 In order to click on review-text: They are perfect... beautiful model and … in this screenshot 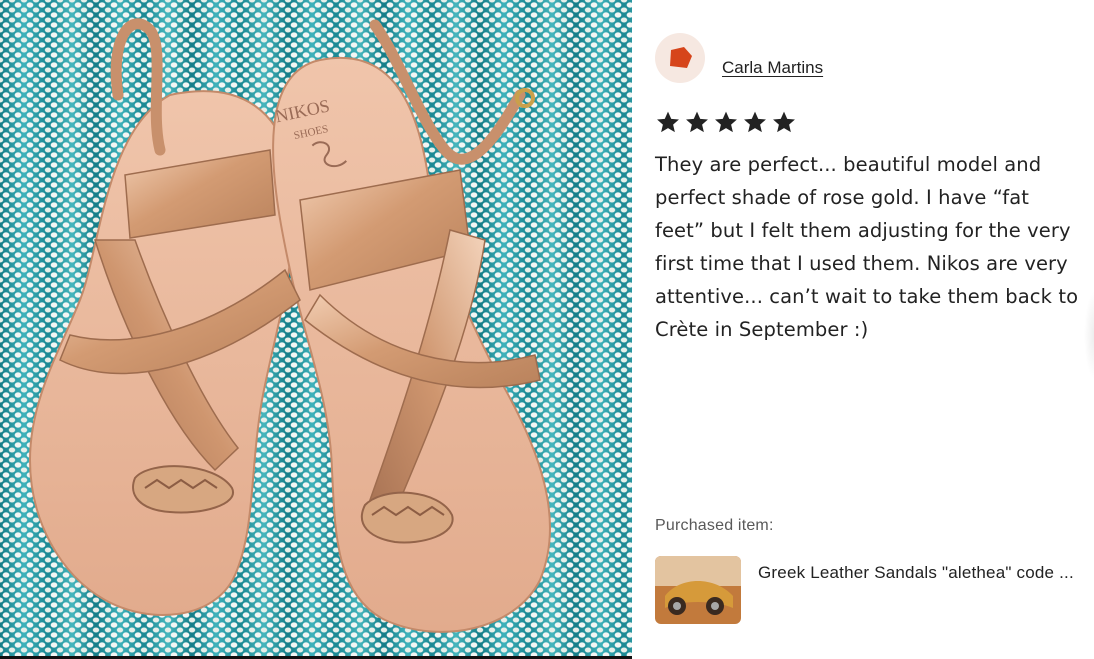, I will do `click(867, 247)`.